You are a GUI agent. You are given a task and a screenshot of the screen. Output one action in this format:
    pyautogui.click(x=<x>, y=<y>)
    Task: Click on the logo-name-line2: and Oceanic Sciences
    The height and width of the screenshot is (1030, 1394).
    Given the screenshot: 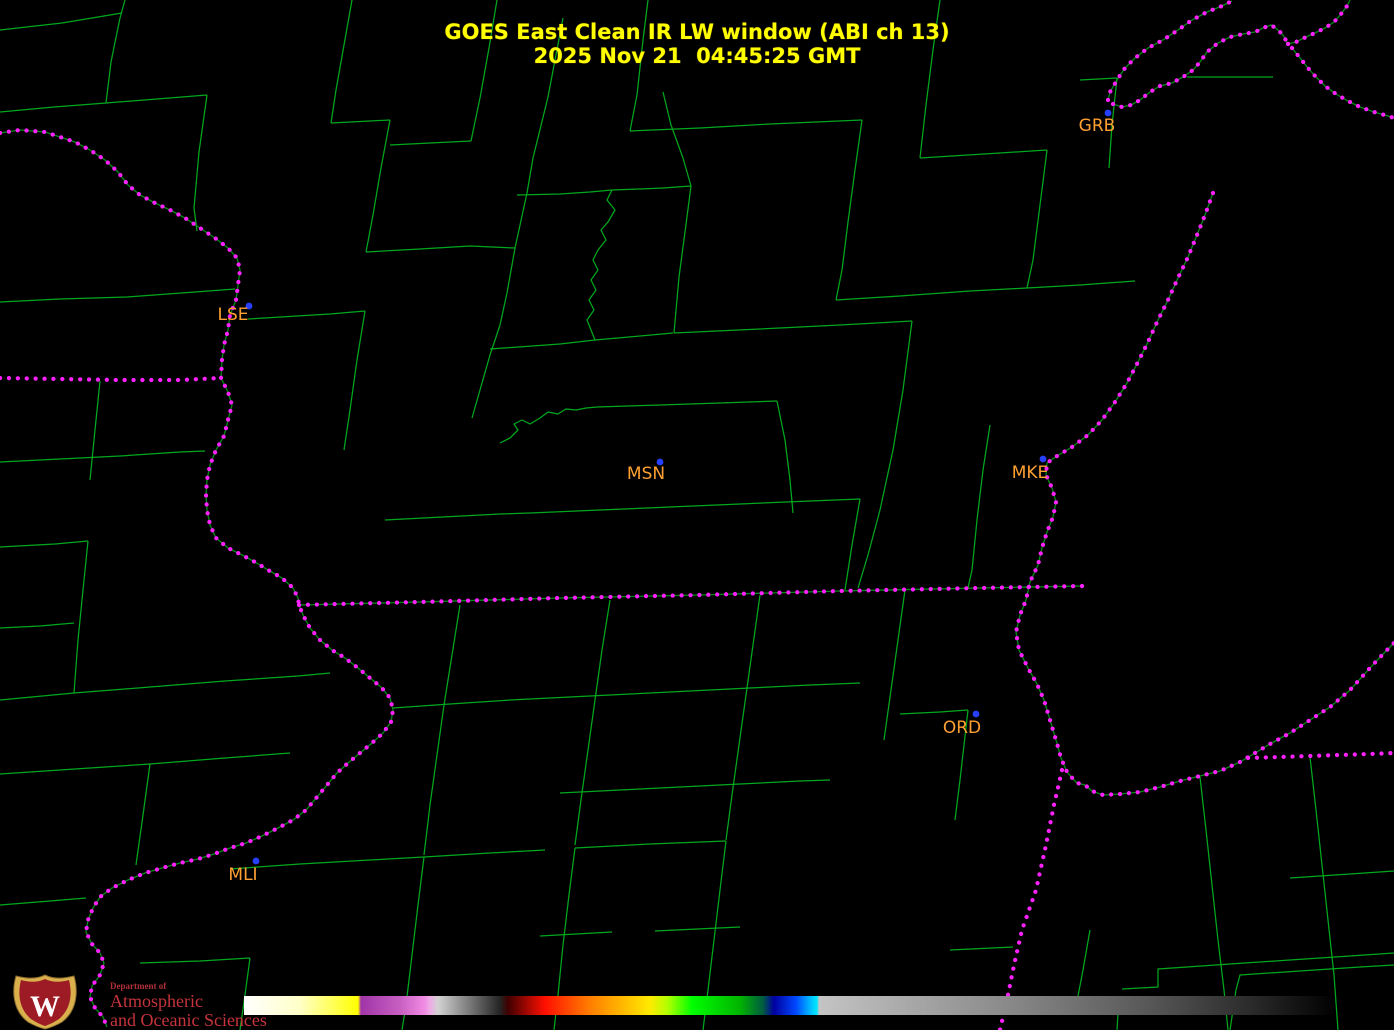 What is the action you would take?
    pyautogui.click(x=188, y=1020)
    